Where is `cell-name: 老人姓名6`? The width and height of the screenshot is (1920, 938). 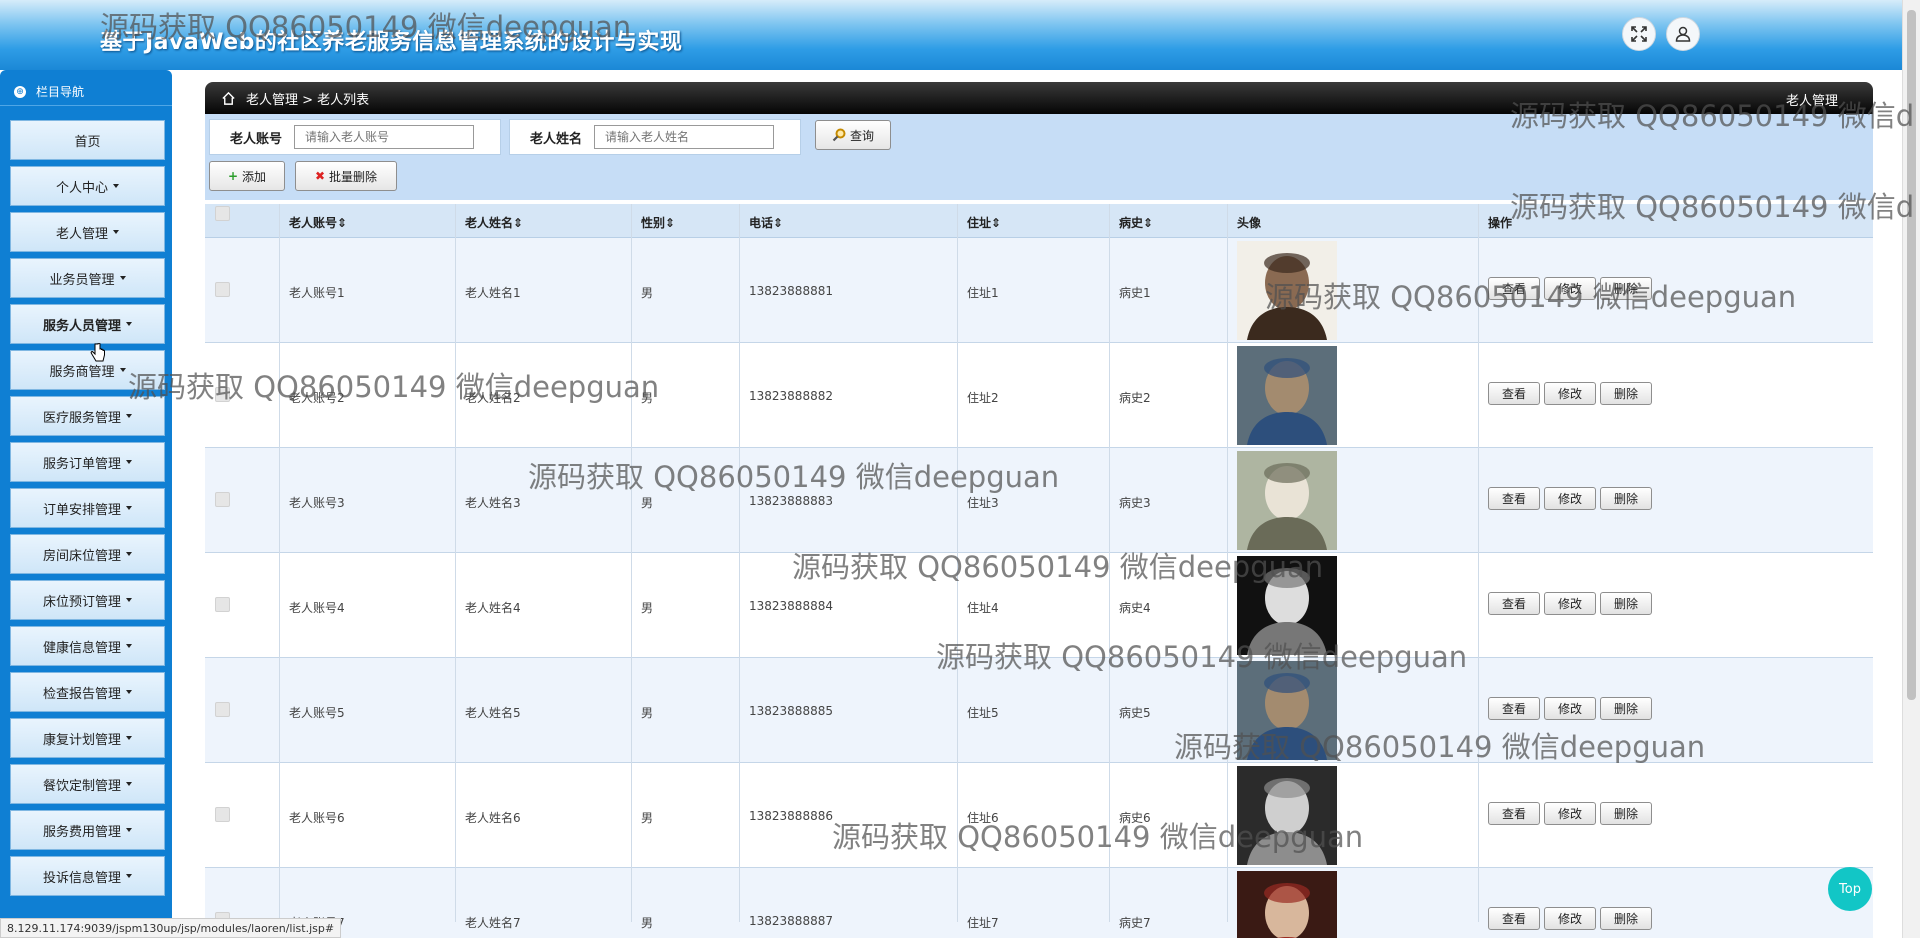 cell-name: 老人姓名6 is located at coordinates (493, 818).